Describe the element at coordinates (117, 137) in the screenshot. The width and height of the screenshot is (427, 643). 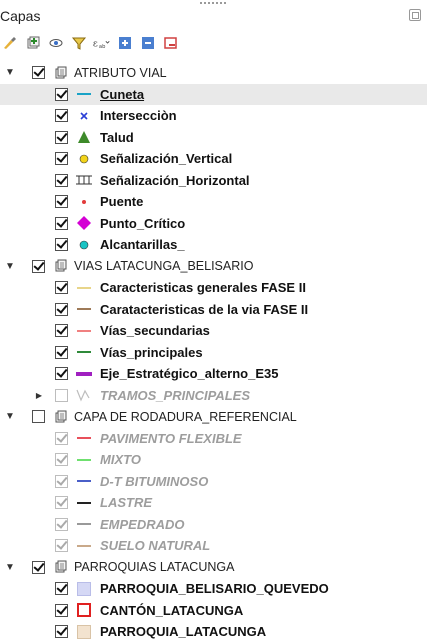
I see `layer-label: Talud` at that location.